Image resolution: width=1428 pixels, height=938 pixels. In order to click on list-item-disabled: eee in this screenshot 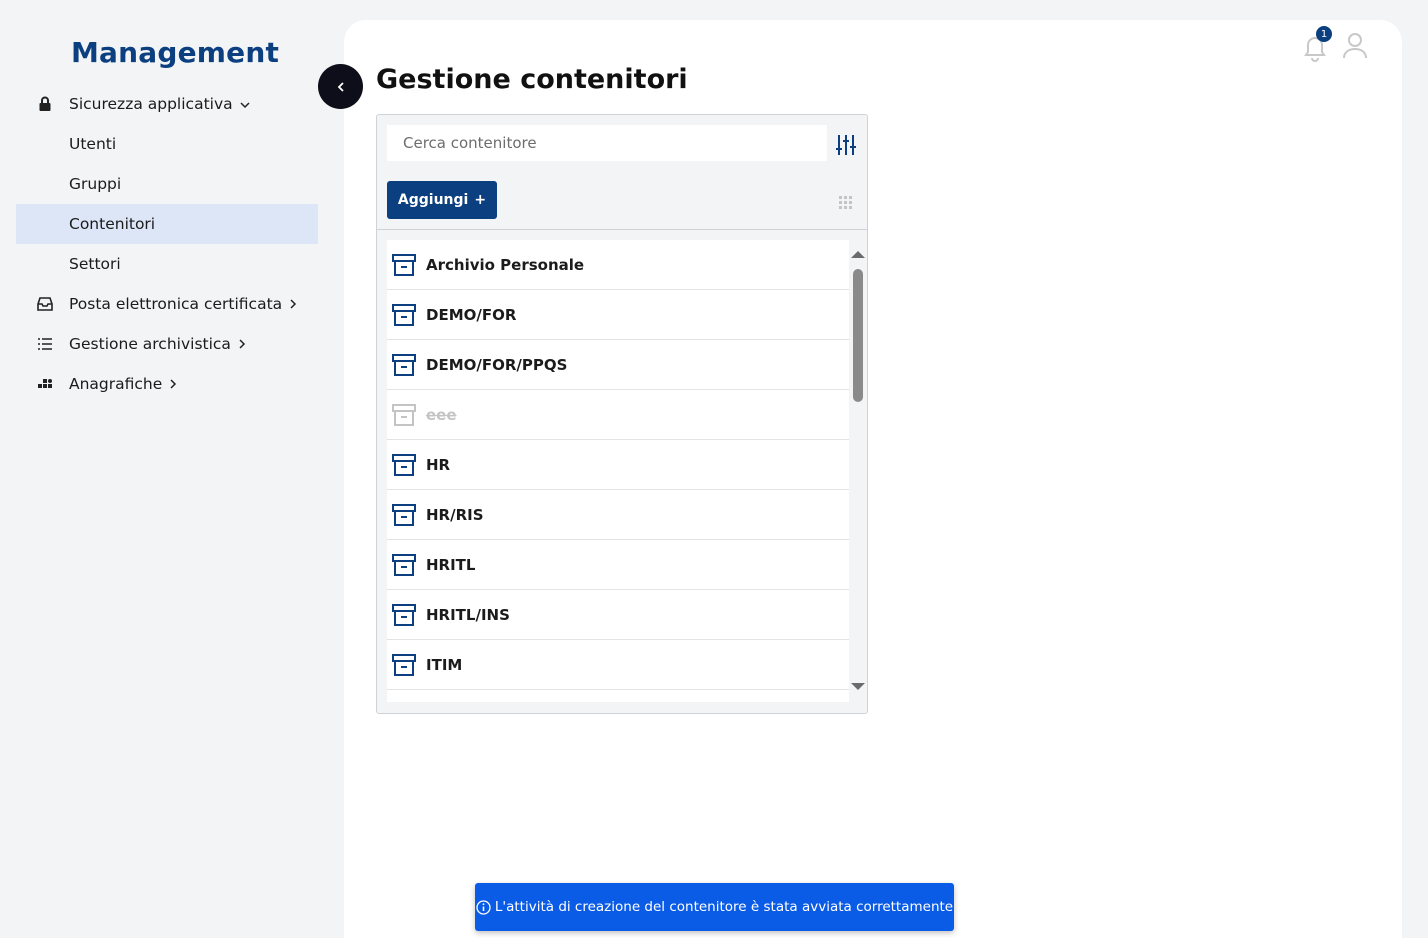, I will do `click(618, 415)`.